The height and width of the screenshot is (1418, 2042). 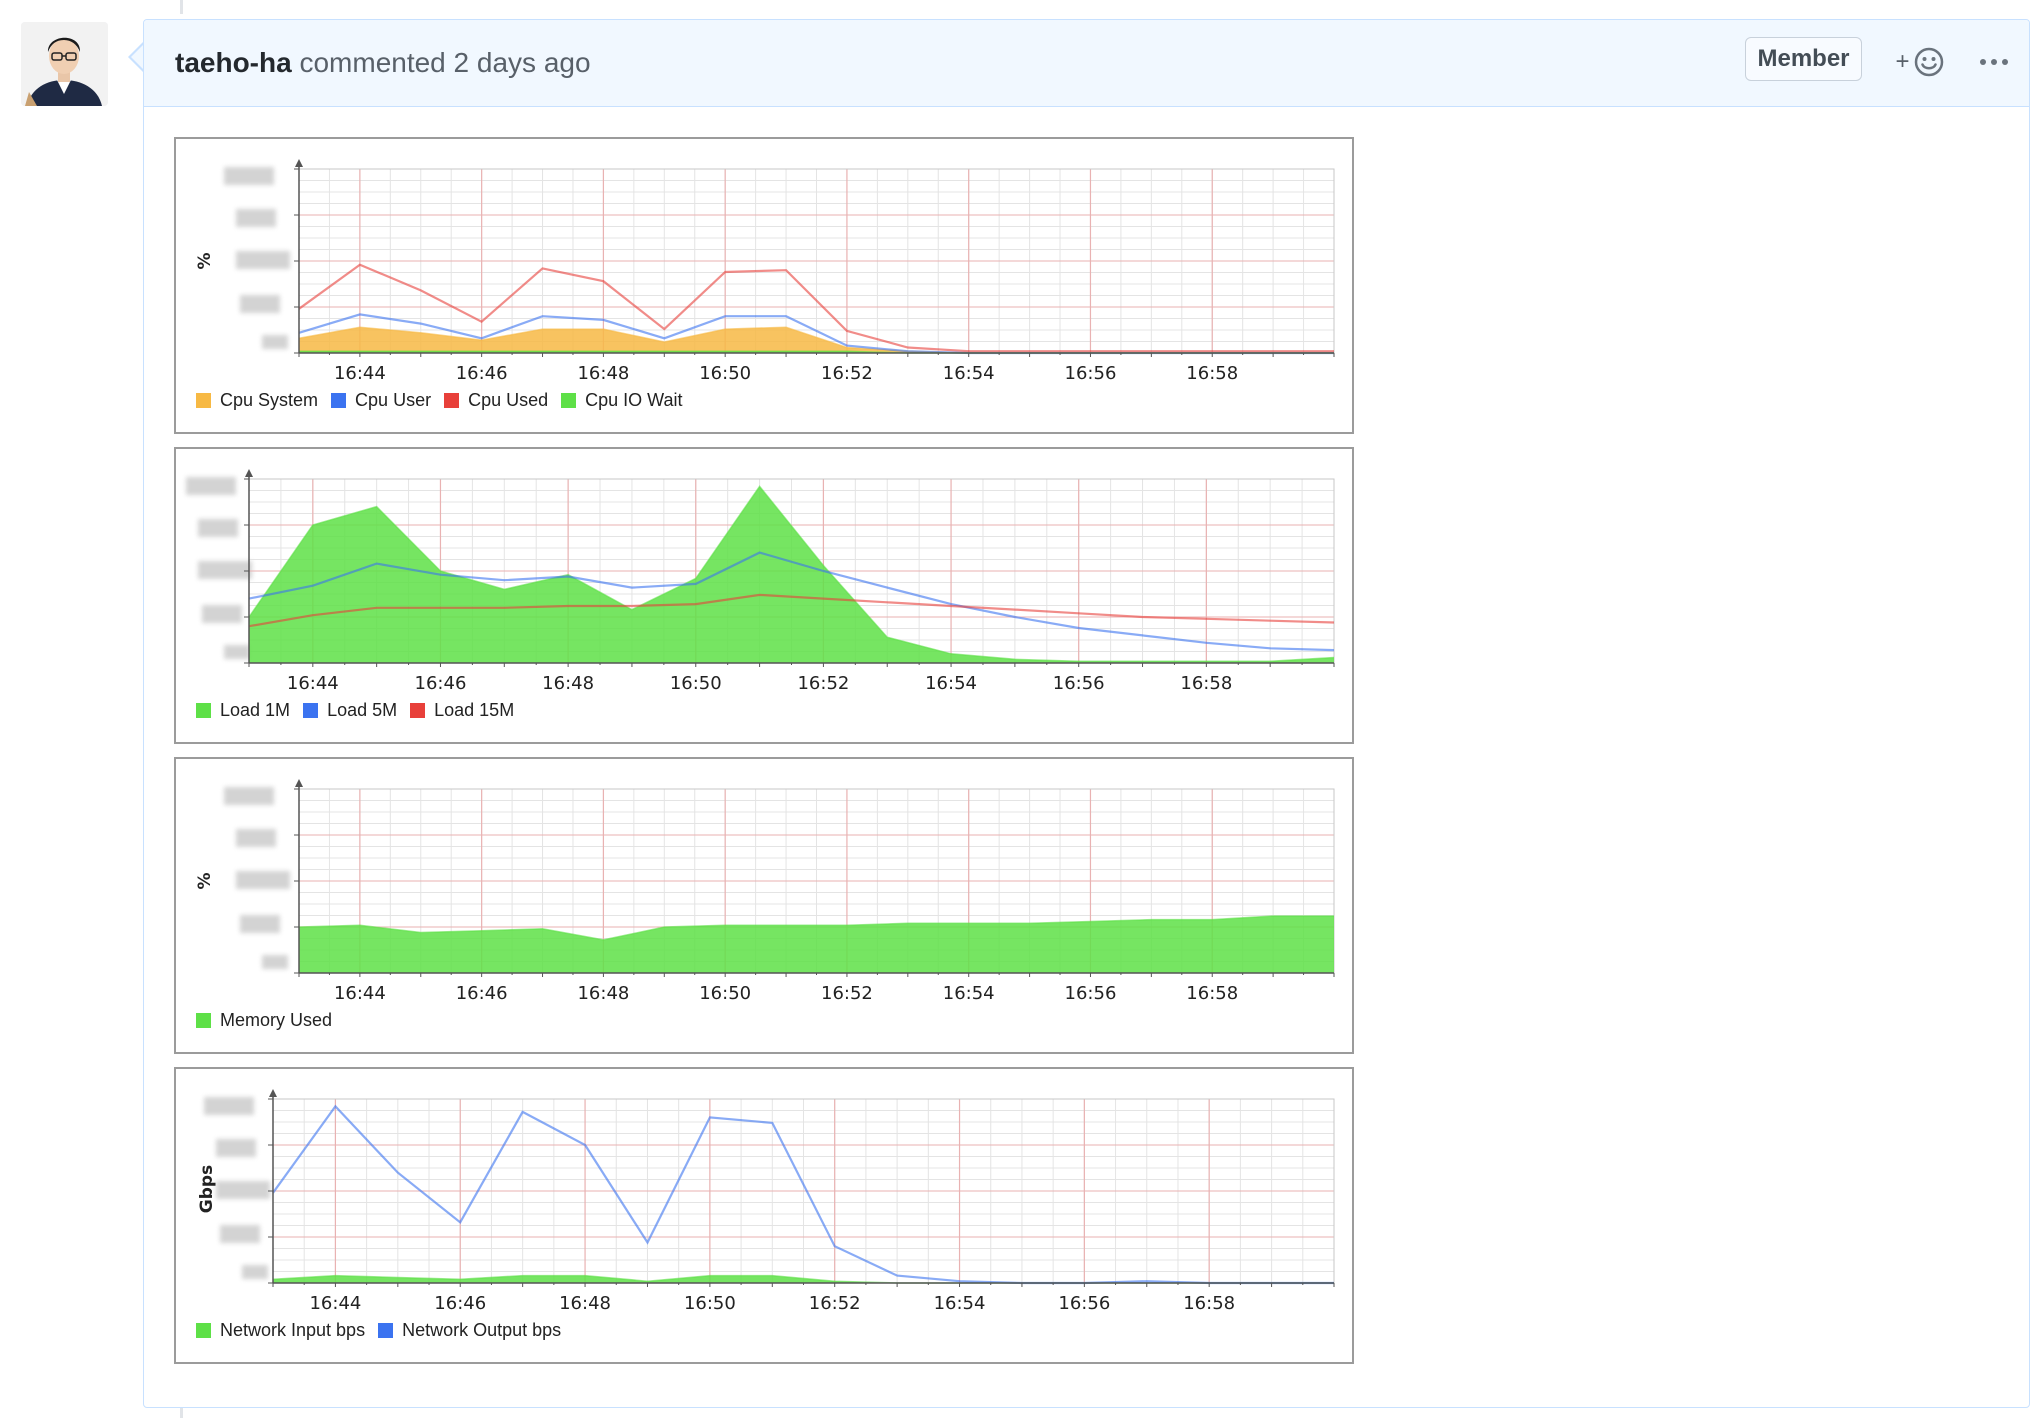 I want to click on add-reaction-button: +, so click(x=1920, y=62).